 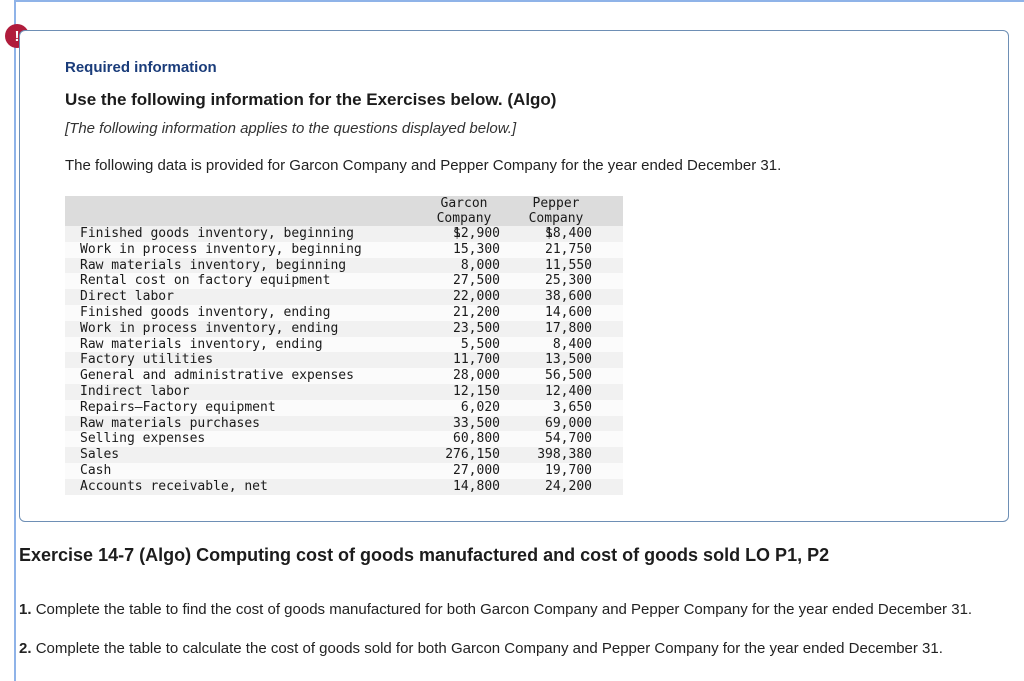 I want to click on row-label: Raw materials inventory, ending, so click(x=201, y=344).